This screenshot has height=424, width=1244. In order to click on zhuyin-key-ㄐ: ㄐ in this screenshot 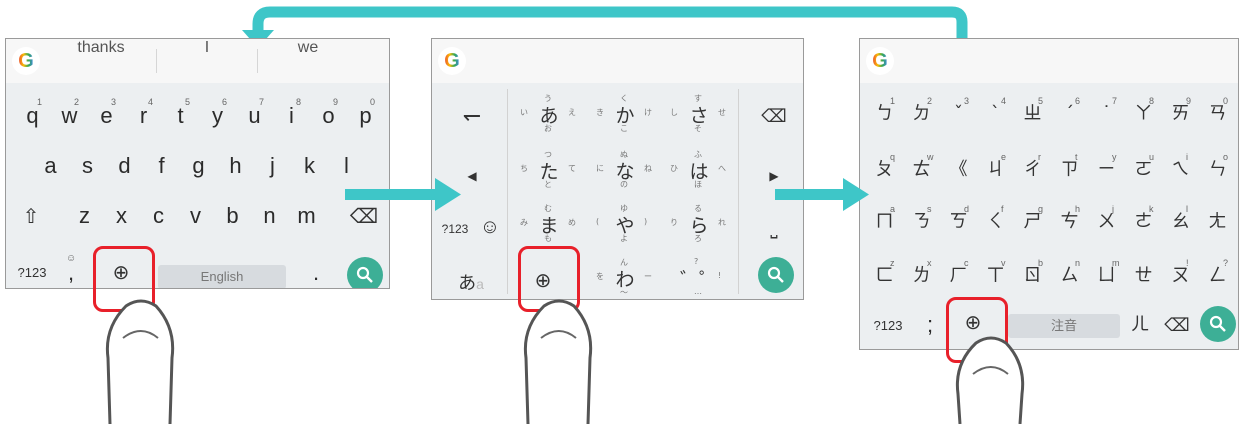, I will do `click(995, 170)`.